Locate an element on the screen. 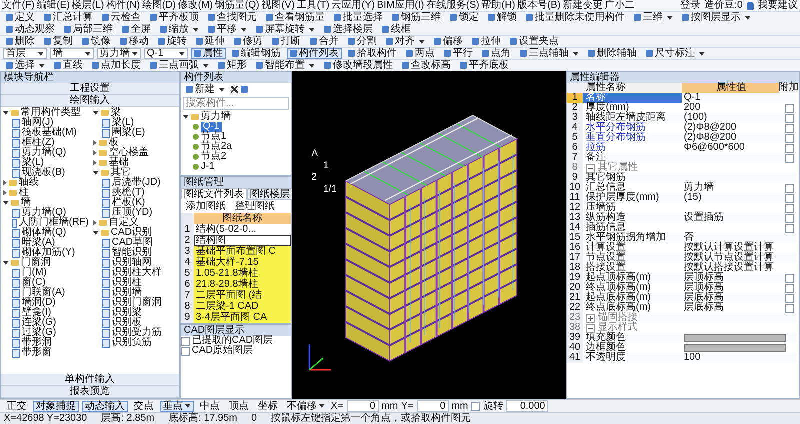 The image size is (800, 424). notification-icon is located at coordinates (750, 6).